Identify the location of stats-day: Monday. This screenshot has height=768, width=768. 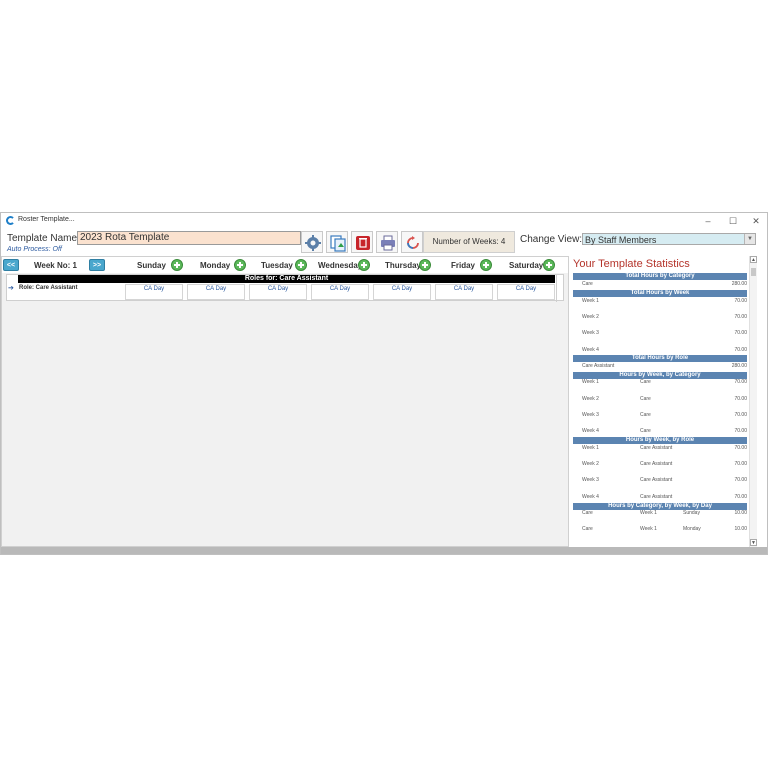
(692, 529).